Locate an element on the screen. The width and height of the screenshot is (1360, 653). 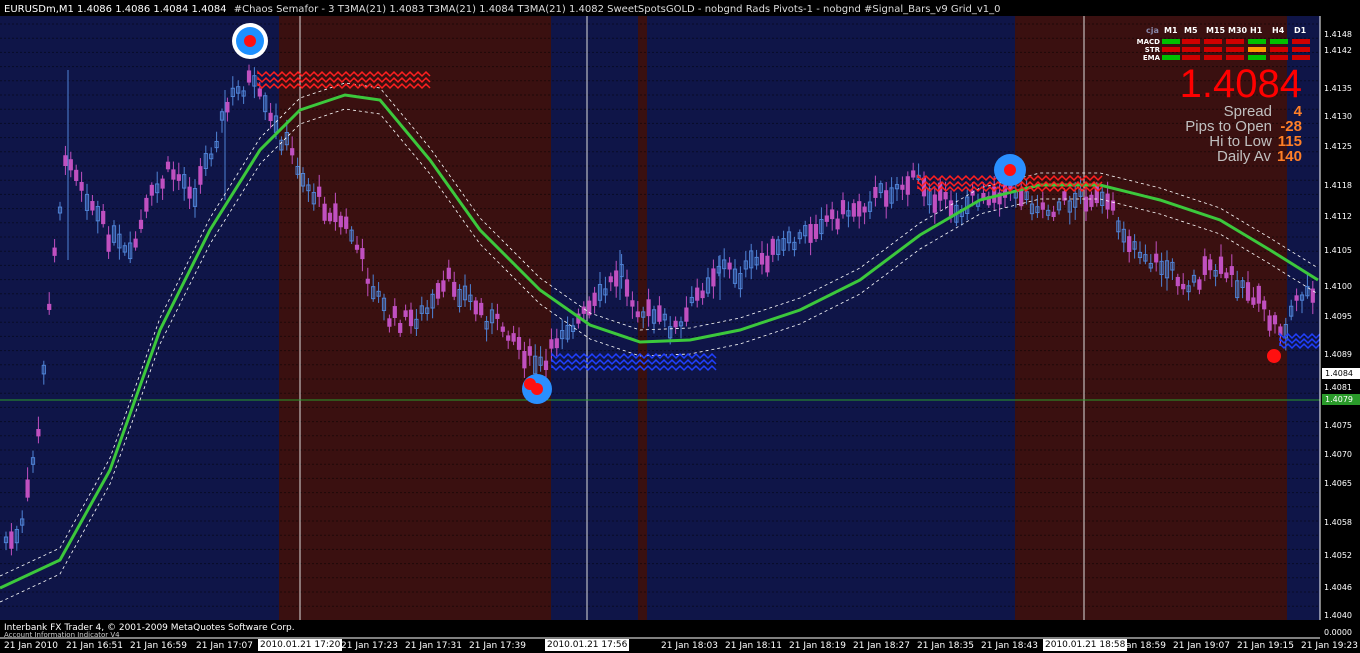
price-tick: 1.4052 is located at coordinates (1338, 555).